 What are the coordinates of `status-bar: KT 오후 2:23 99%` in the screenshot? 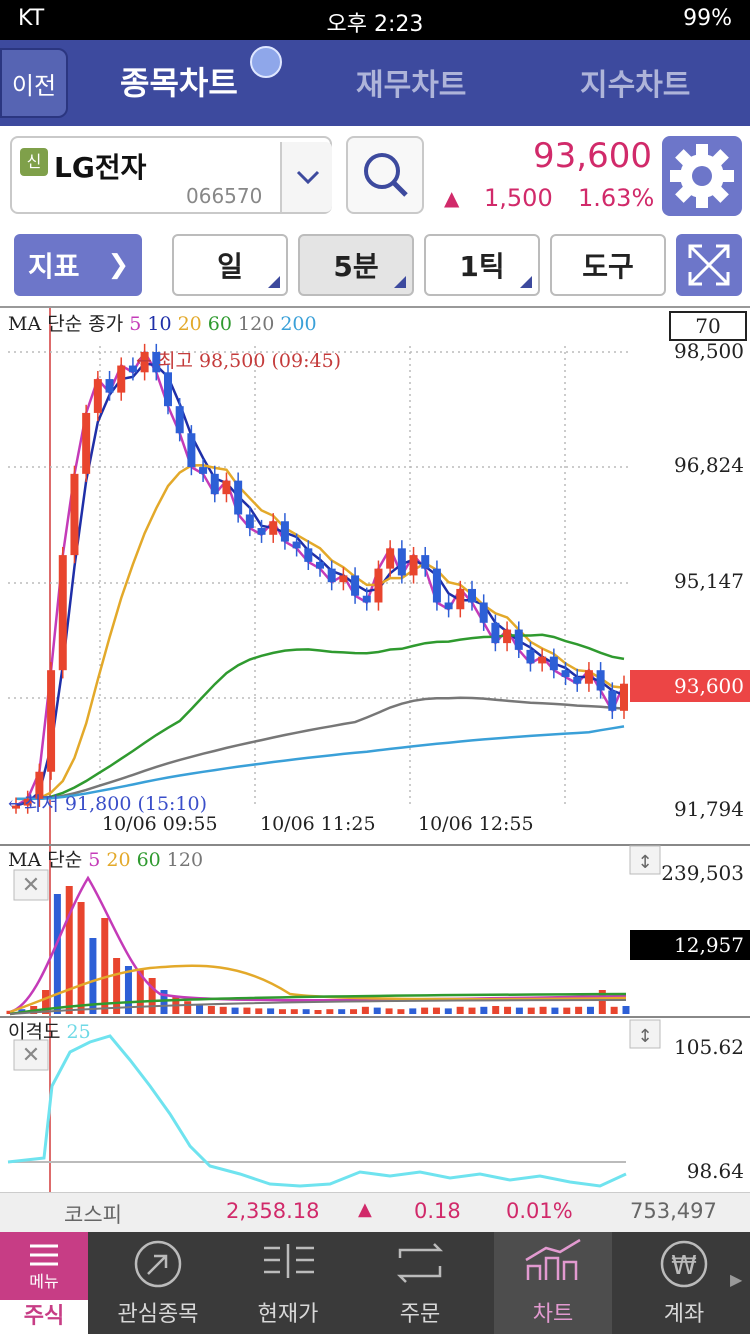 It's located at (375, 20).